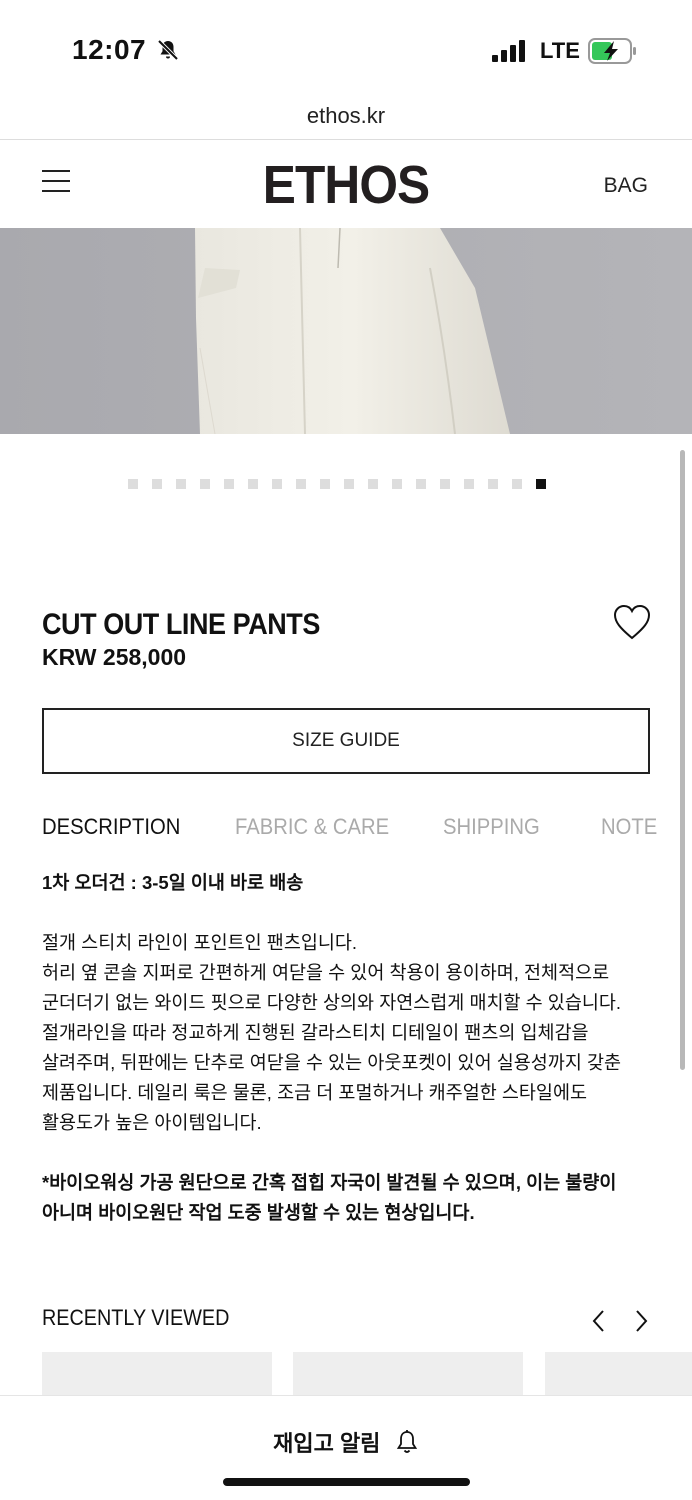 The image size is (692, 1500). What do you see at coordinates (314, 1092) in the screenshot?
I see `description-line: 제품입니다. 데일리 룩은 물론, 조금 더 포멀하거나 캐주얼한 스타일에도` at bounding box center [314, 1092].